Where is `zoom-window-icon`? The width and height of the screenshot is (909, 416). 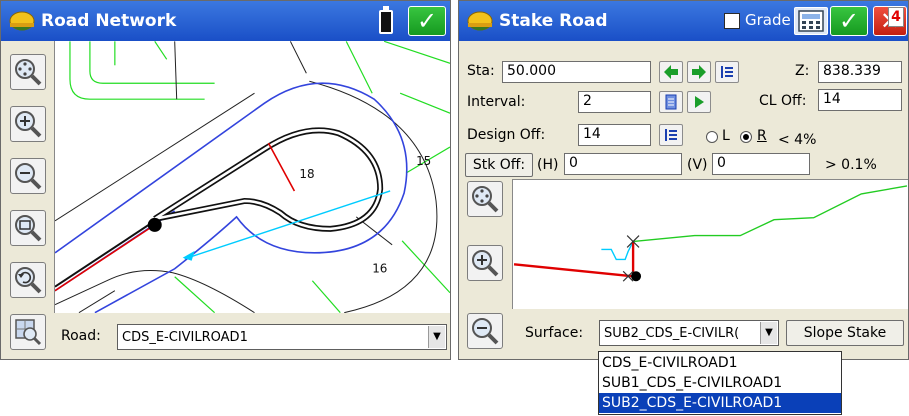
zoom-window-icon is located at coordinates (28, 228).